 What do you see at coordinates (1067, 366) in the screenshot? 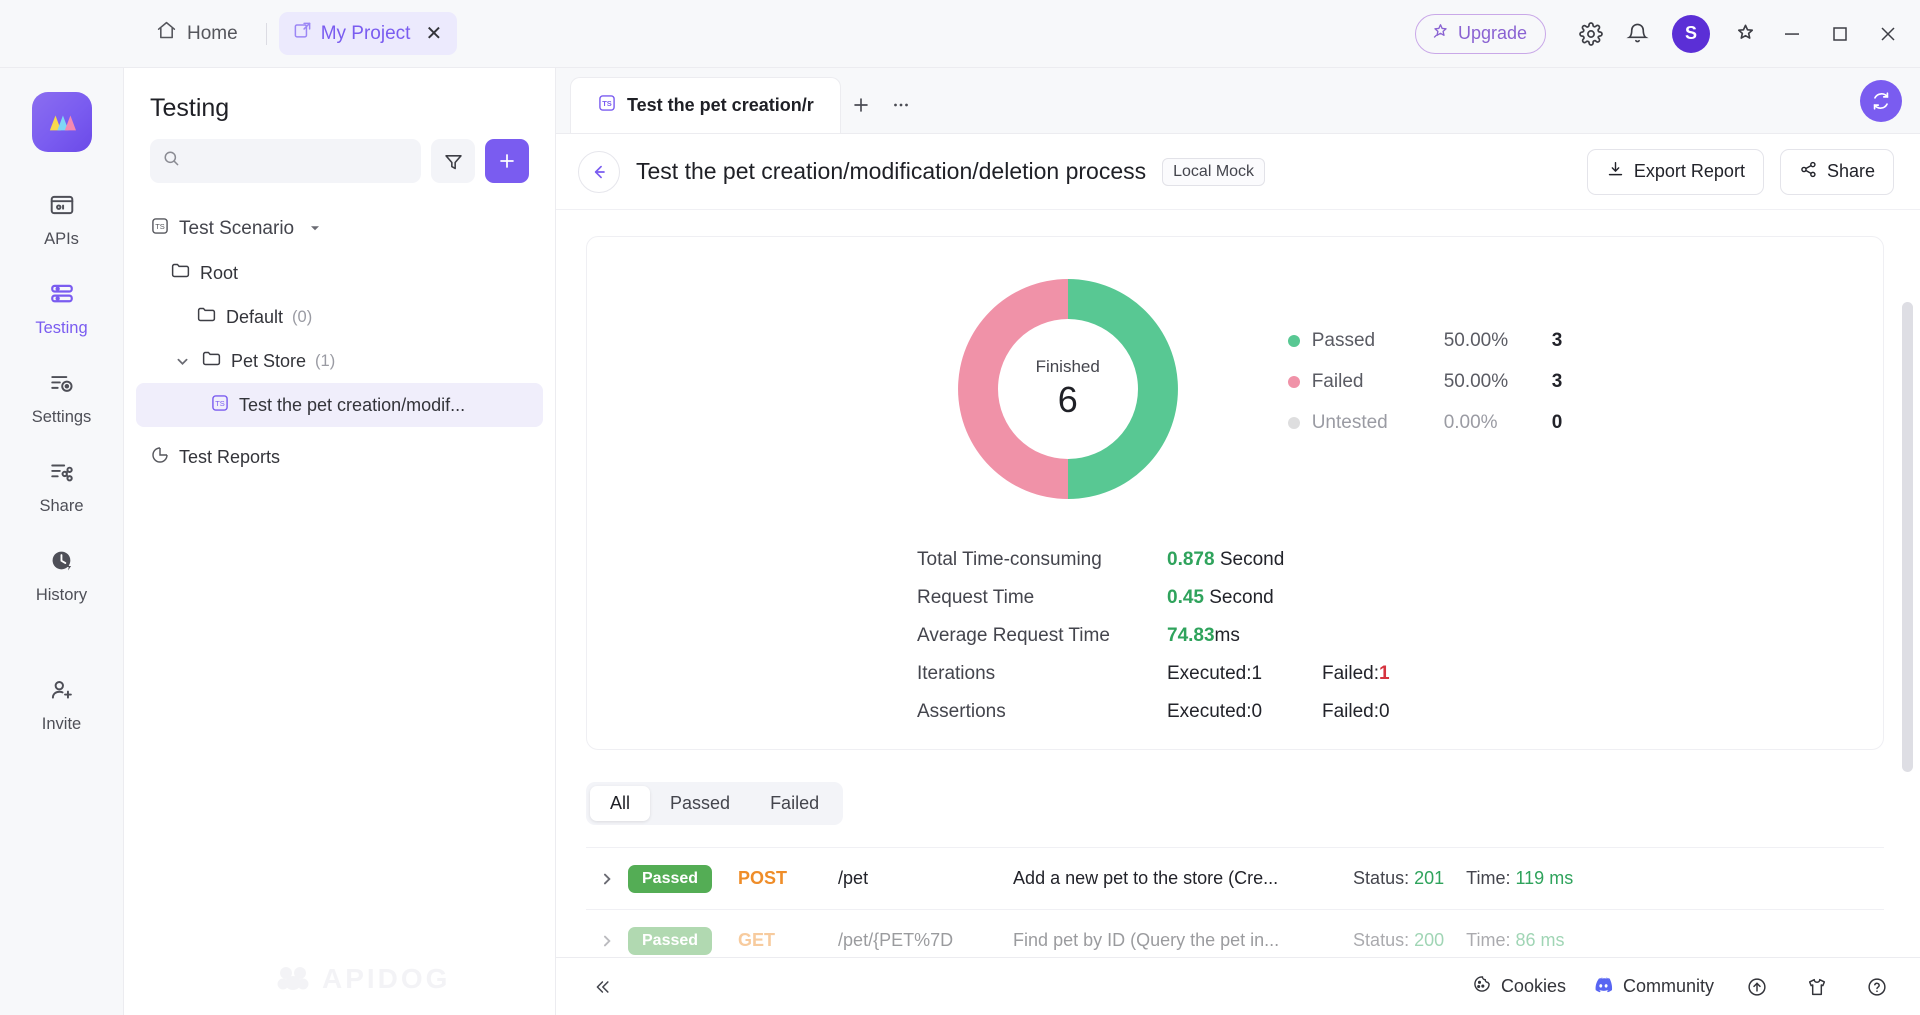
I see `donut-center-label: Finished` at bounding box center [1067, 366].